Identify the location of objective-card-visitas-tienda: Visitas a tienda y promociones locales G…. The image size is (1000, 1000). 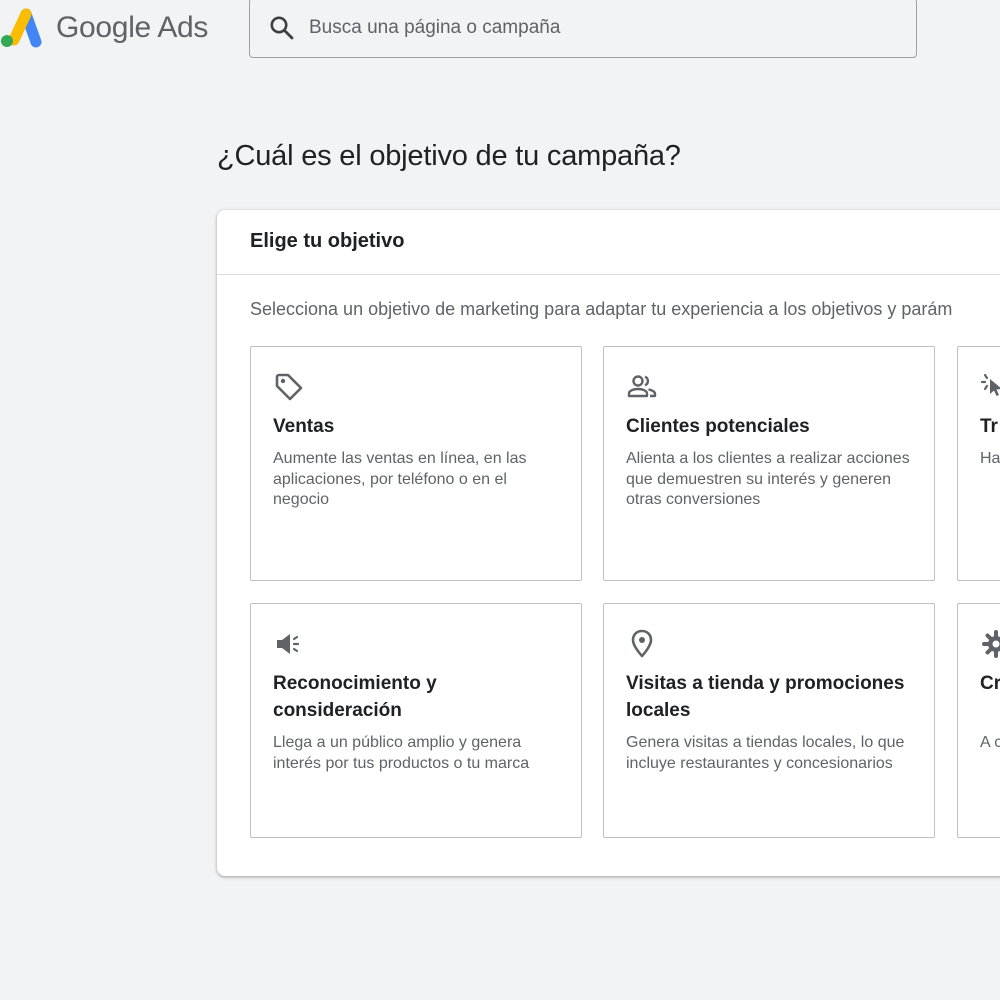
(769, 720).